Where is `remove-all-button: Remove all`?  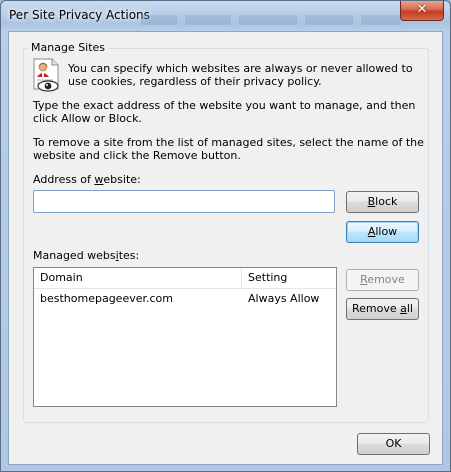 remove-all-button: Remove all is located at coordinates (382, 309).